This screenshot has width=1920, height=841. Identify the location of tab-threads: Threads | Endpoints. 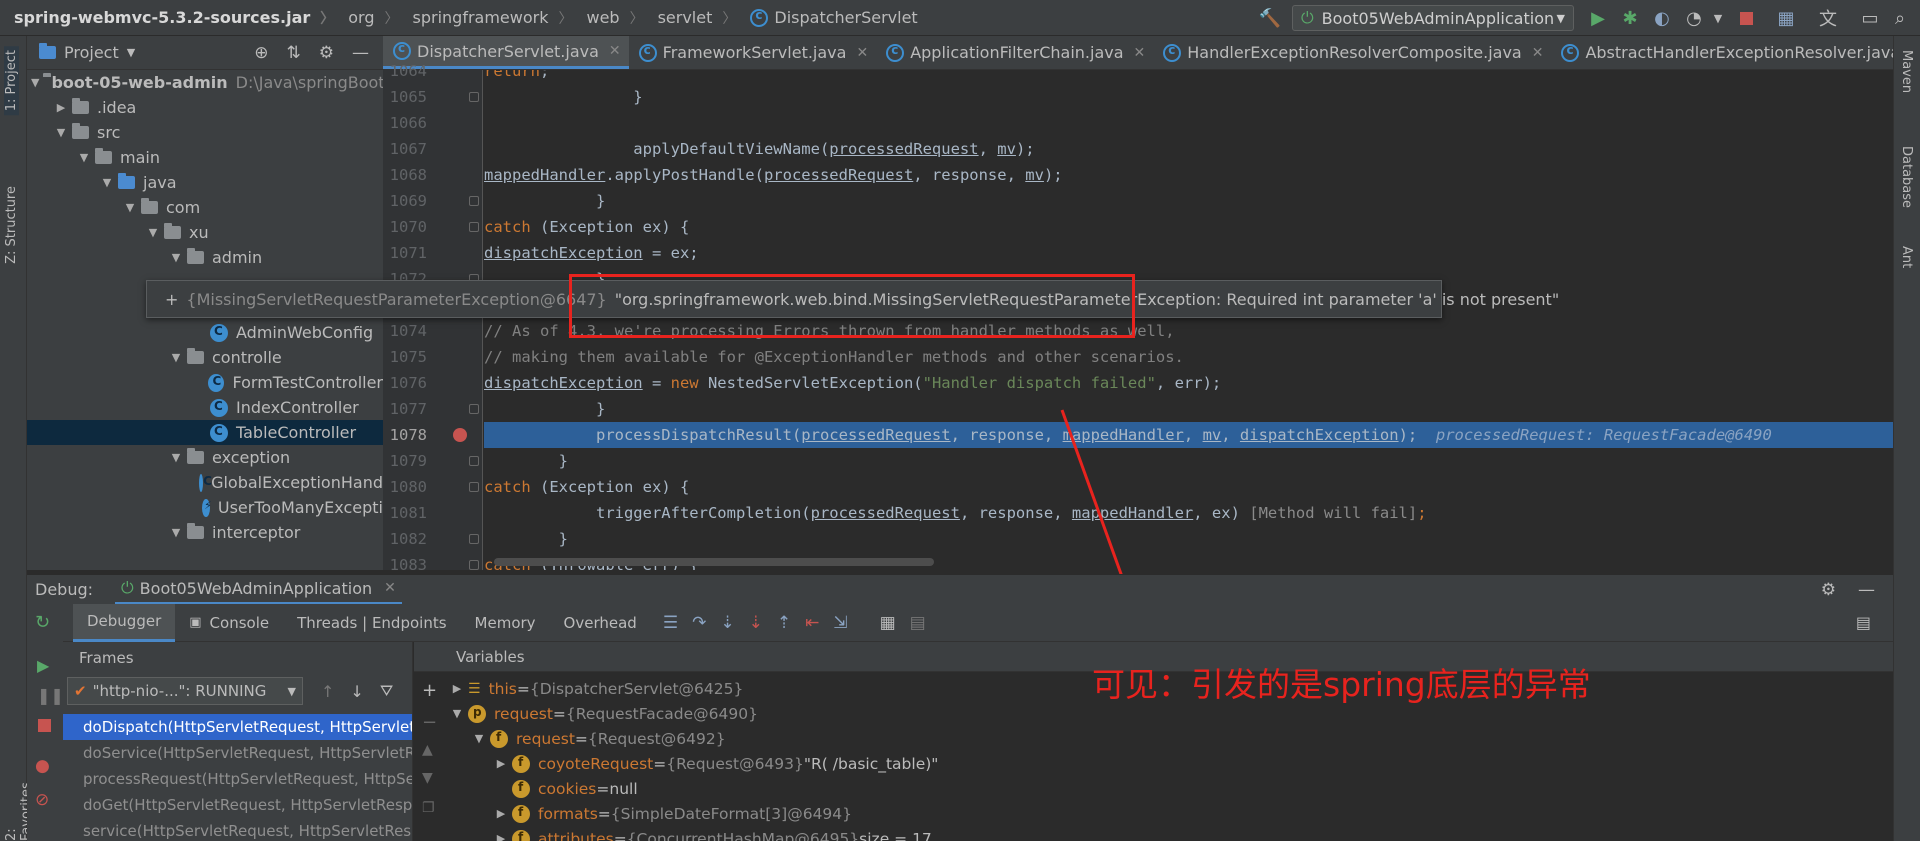
(371, 623).